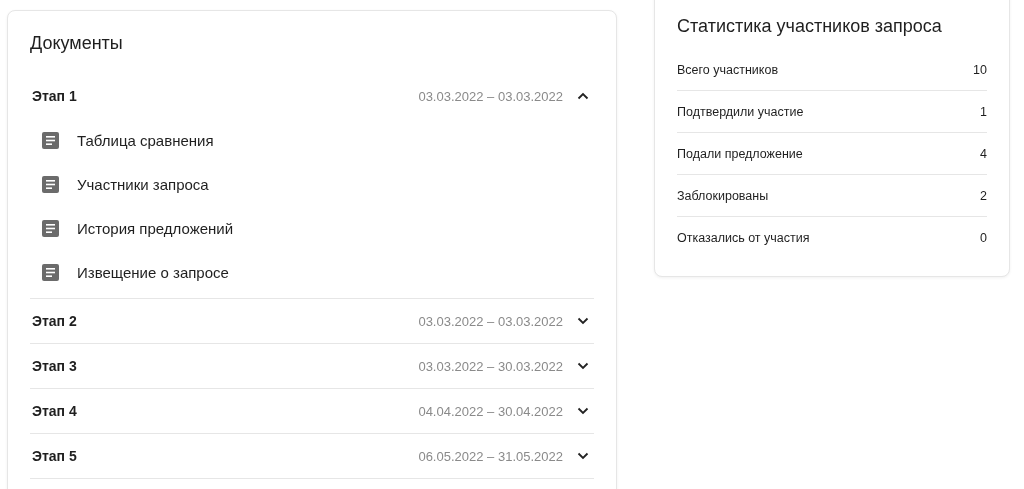  Describe the element at coordinates (77, 43) in the screenshot. I see `card-title: Документы` at that location.